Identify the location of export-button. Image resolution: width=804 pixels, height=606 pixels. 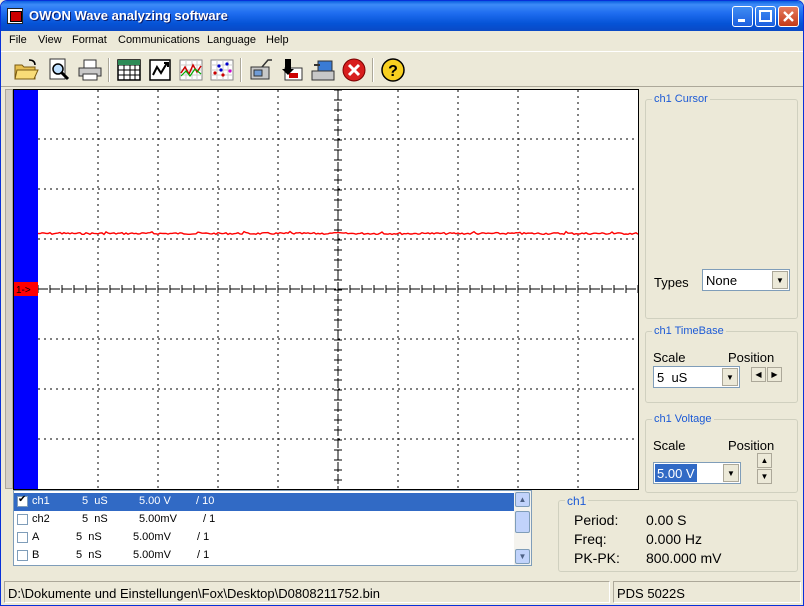
(160, 70).